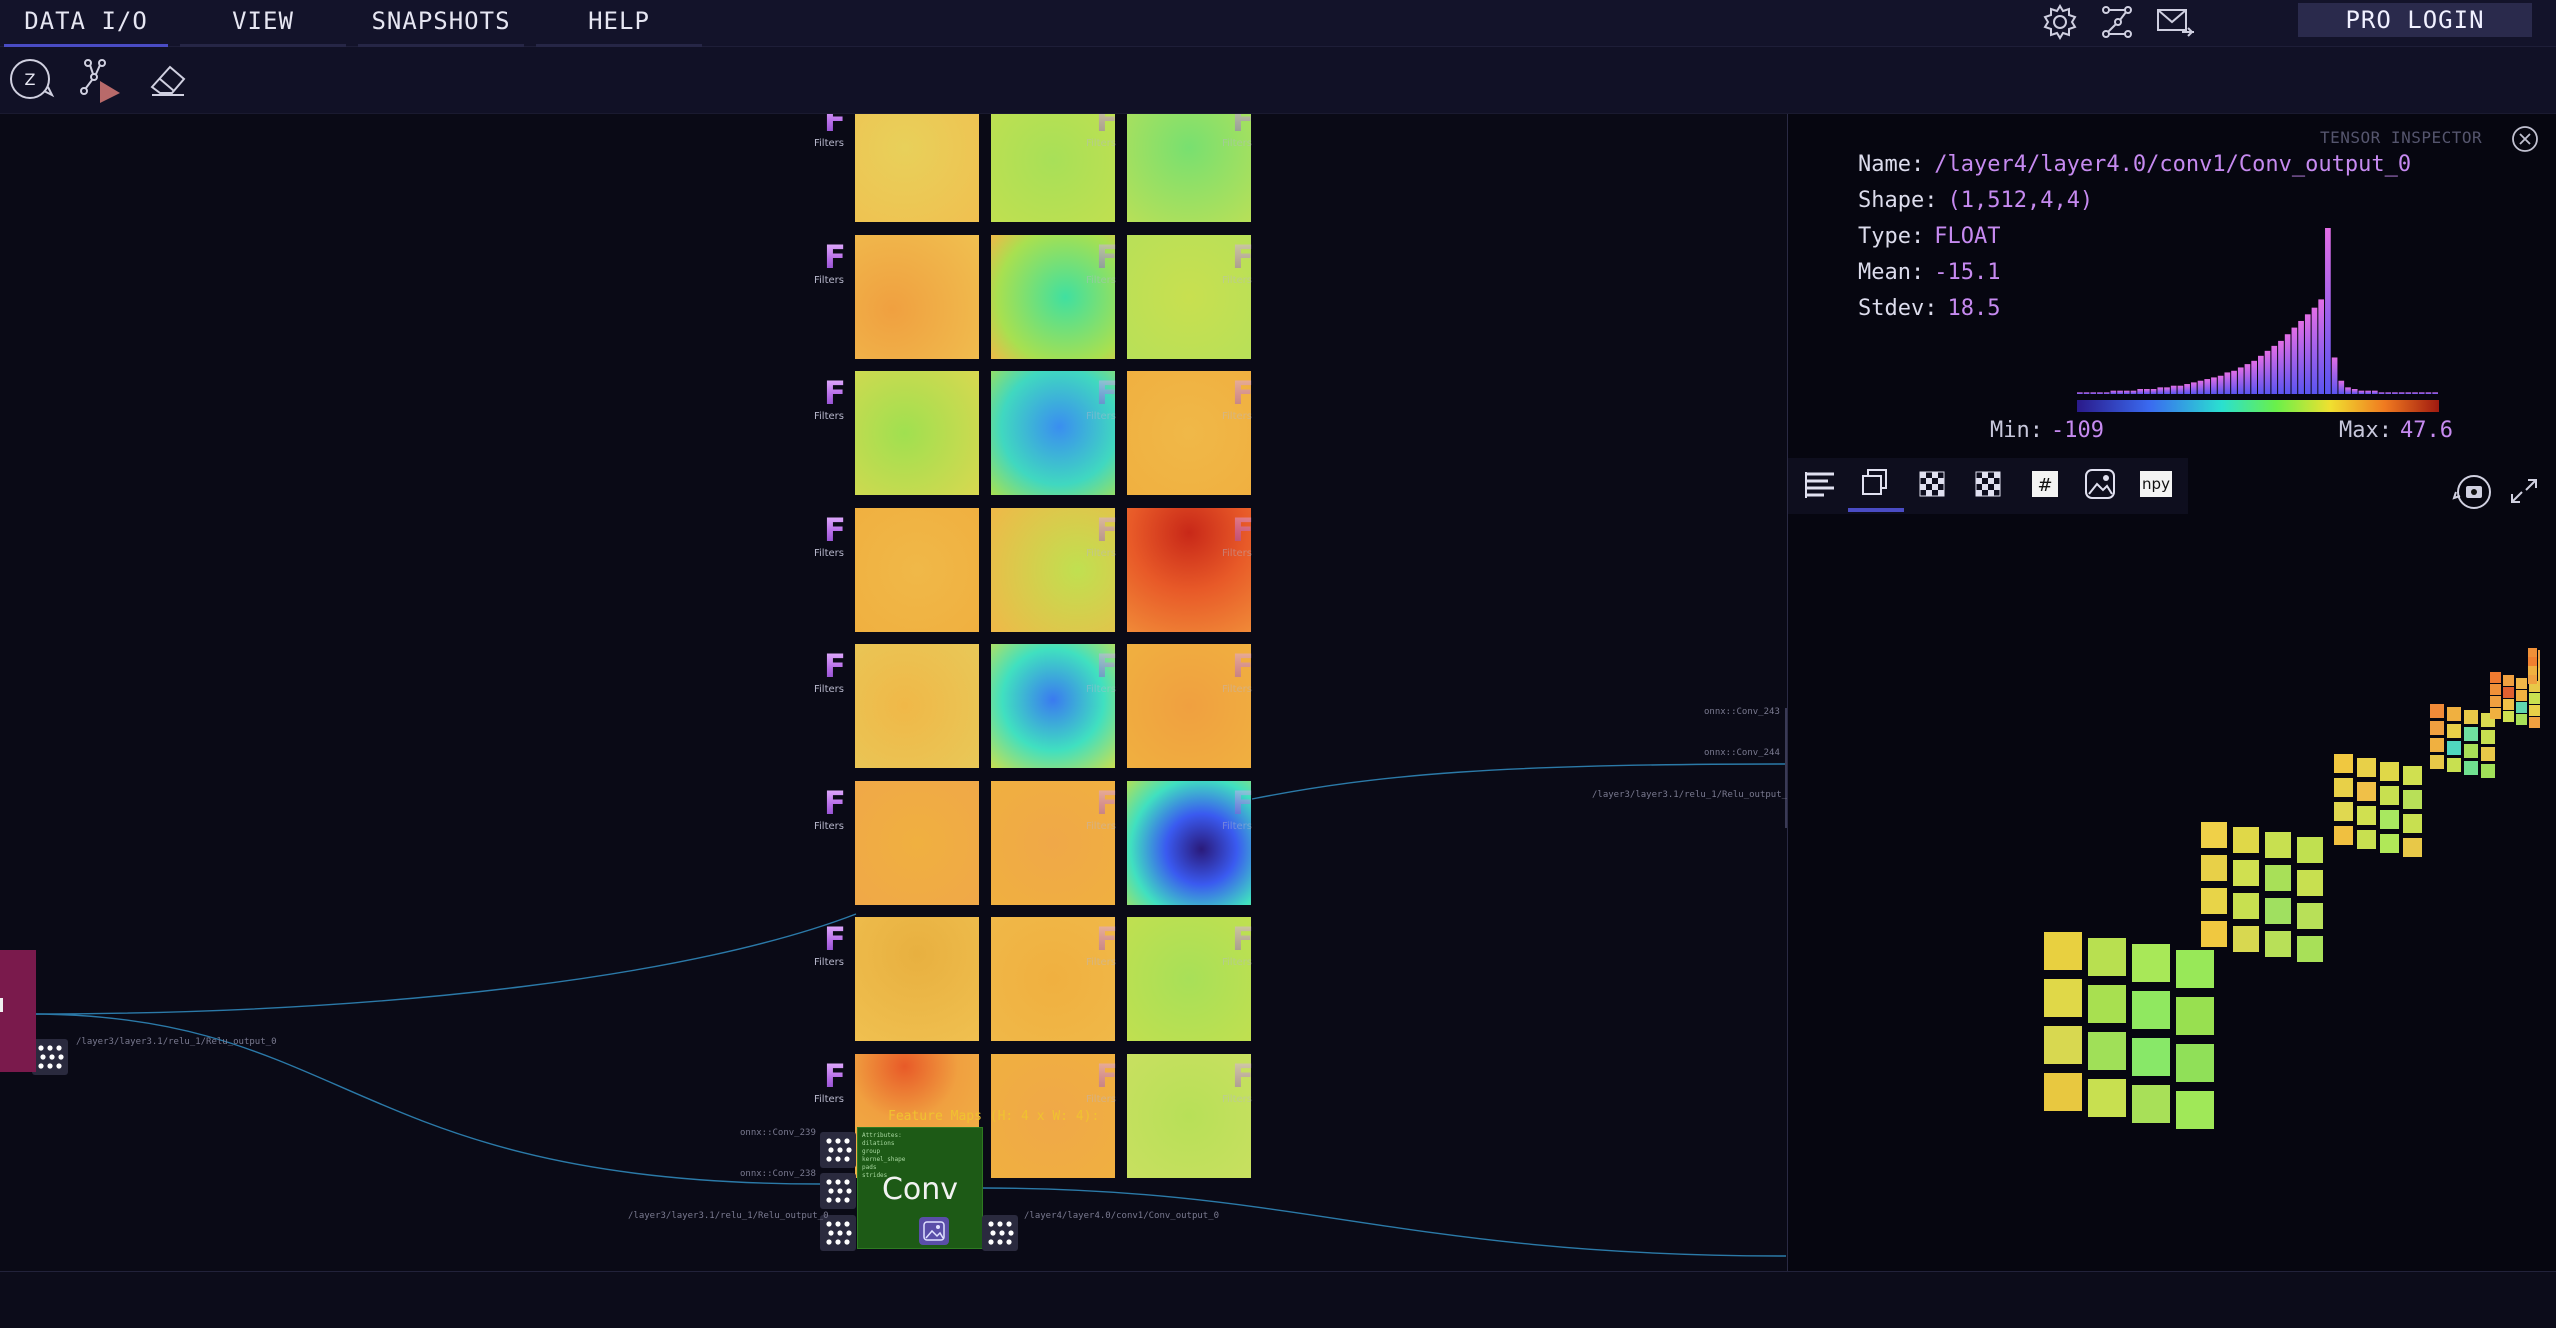 The image size is (2556, 1328). What do you see at coordinates (2047, 430) in the screenshot?
I see `min-readout: Min: -109` at bounding box center [2047, 430].